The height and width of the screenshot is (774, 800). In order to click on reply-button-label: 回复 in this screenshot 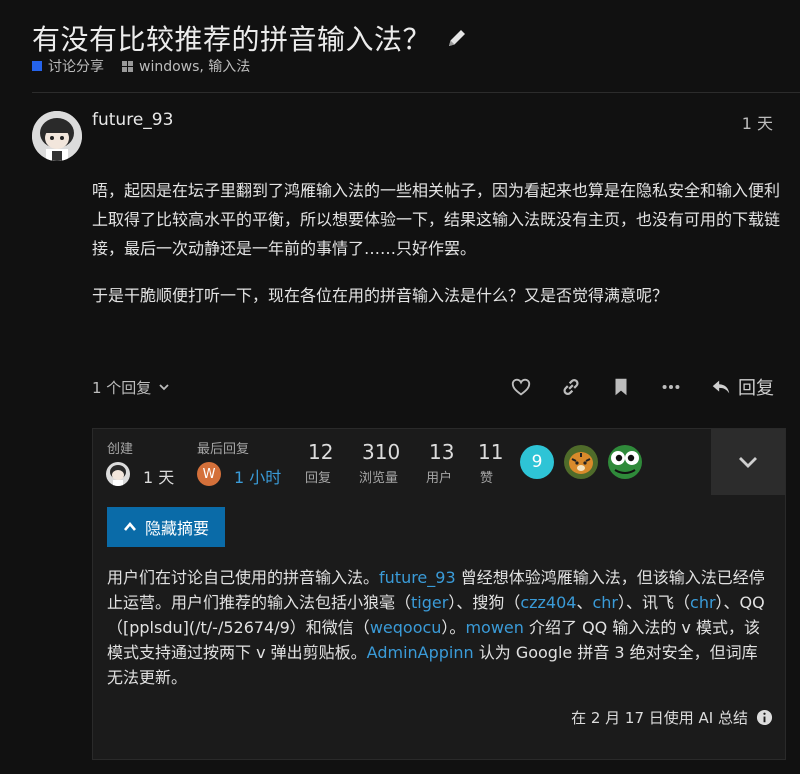, I will do `click(756, 388)`.